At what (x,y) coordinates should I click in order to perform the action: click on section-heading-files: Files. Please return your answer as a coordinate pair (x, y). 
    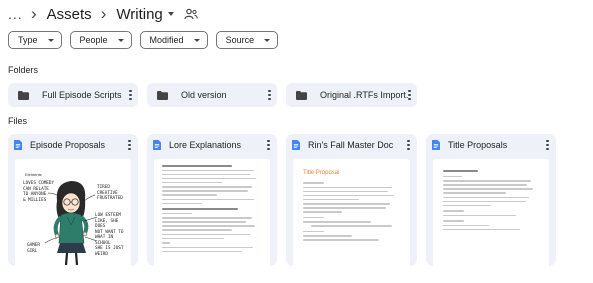
    Looking at the image, I should click on (18, 121).